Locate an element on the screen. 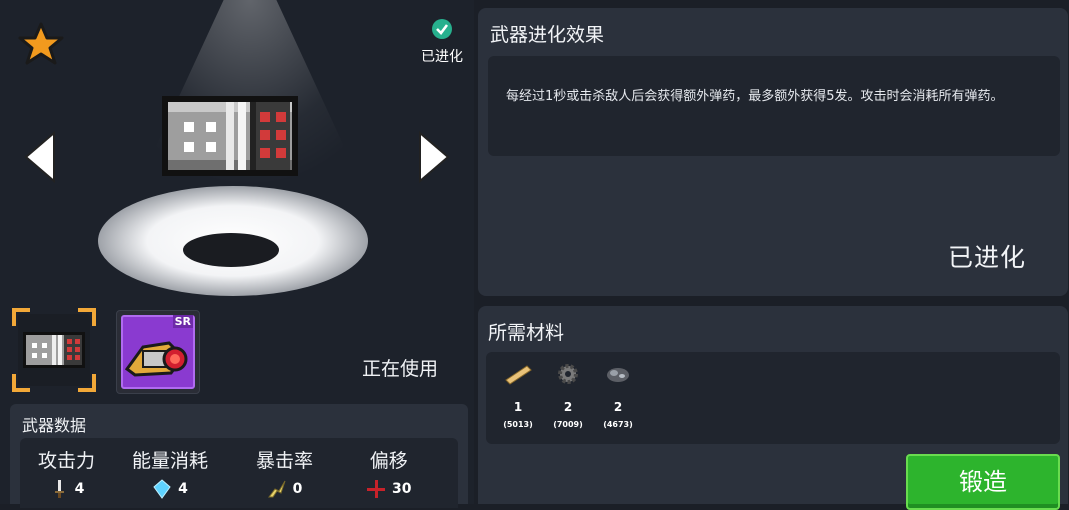 The width and height of the screenshot is (1069, 510). check-circle-icon is located at coordinates (442, 29).